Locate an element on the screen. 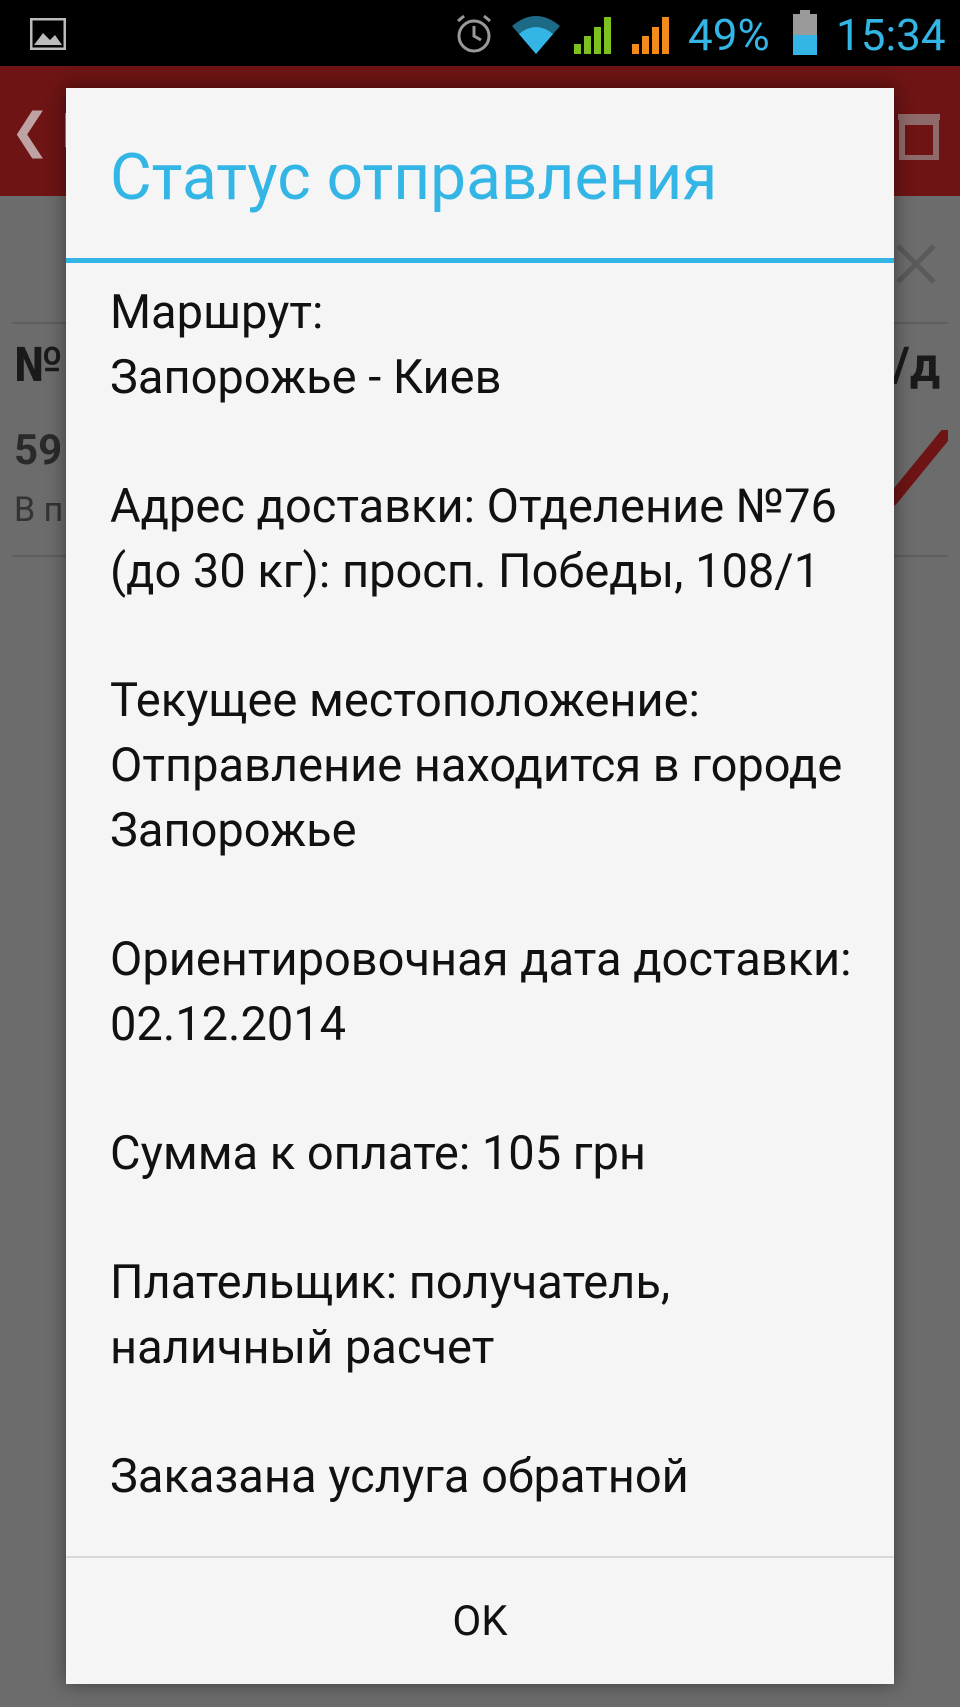  return-service-text: Заказана услуга обратной is located at coordinates (399, 1476).